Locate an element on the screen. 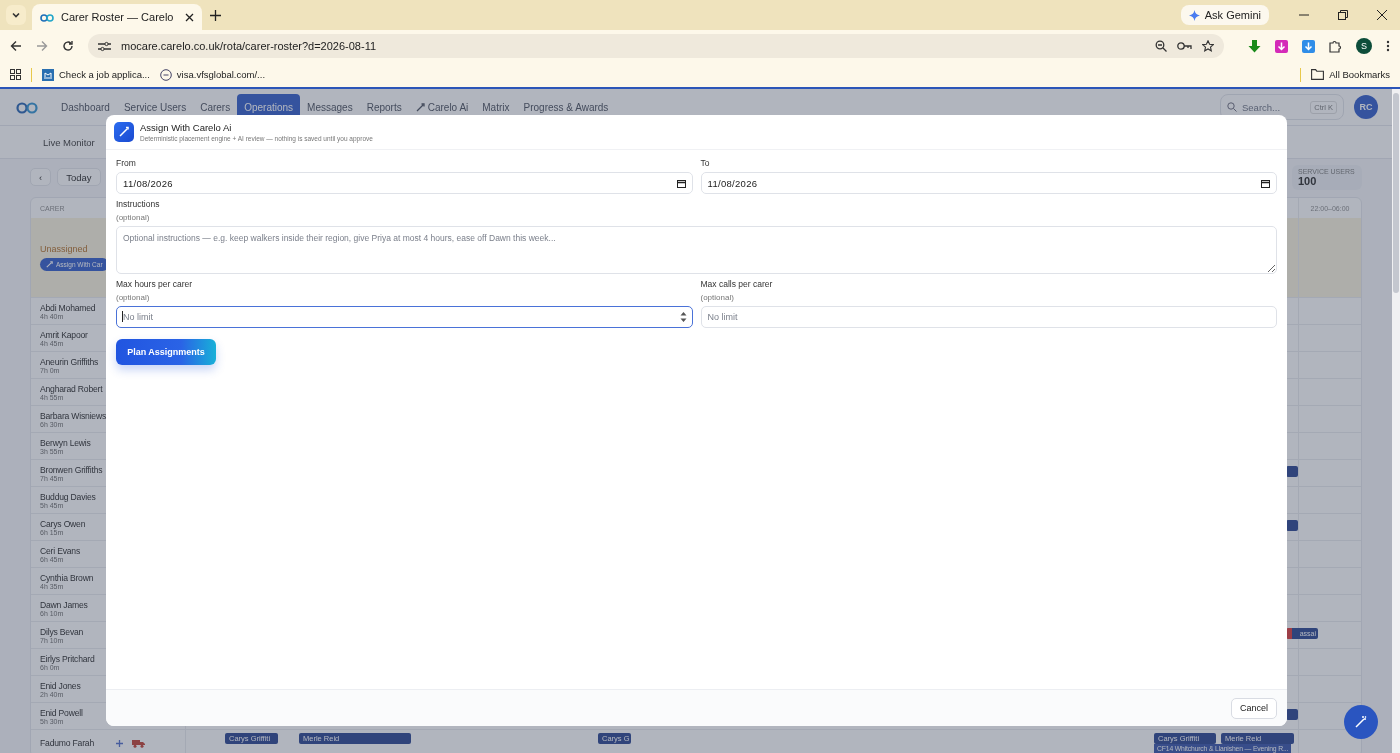 Image resolution: width=1400 pixels, height=753 pixels. field-label: Instructions is located at coordinates (138, 204).